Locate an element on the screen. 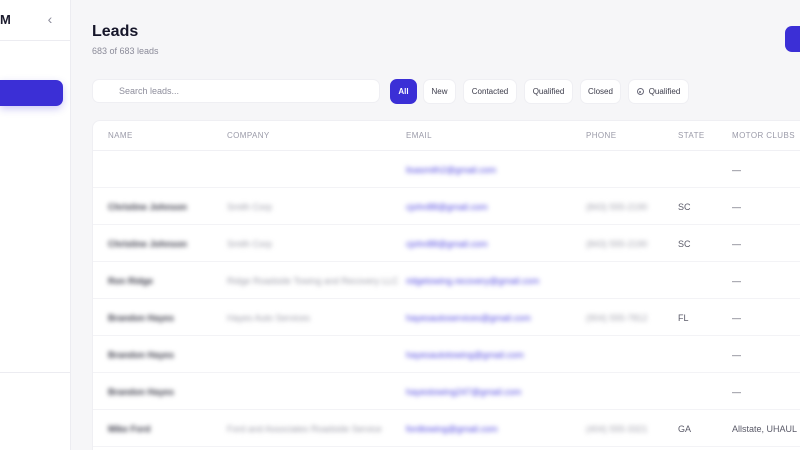  column-header-motor-clubs: MOTOR CLUBS is located at coordinates (763, 135).